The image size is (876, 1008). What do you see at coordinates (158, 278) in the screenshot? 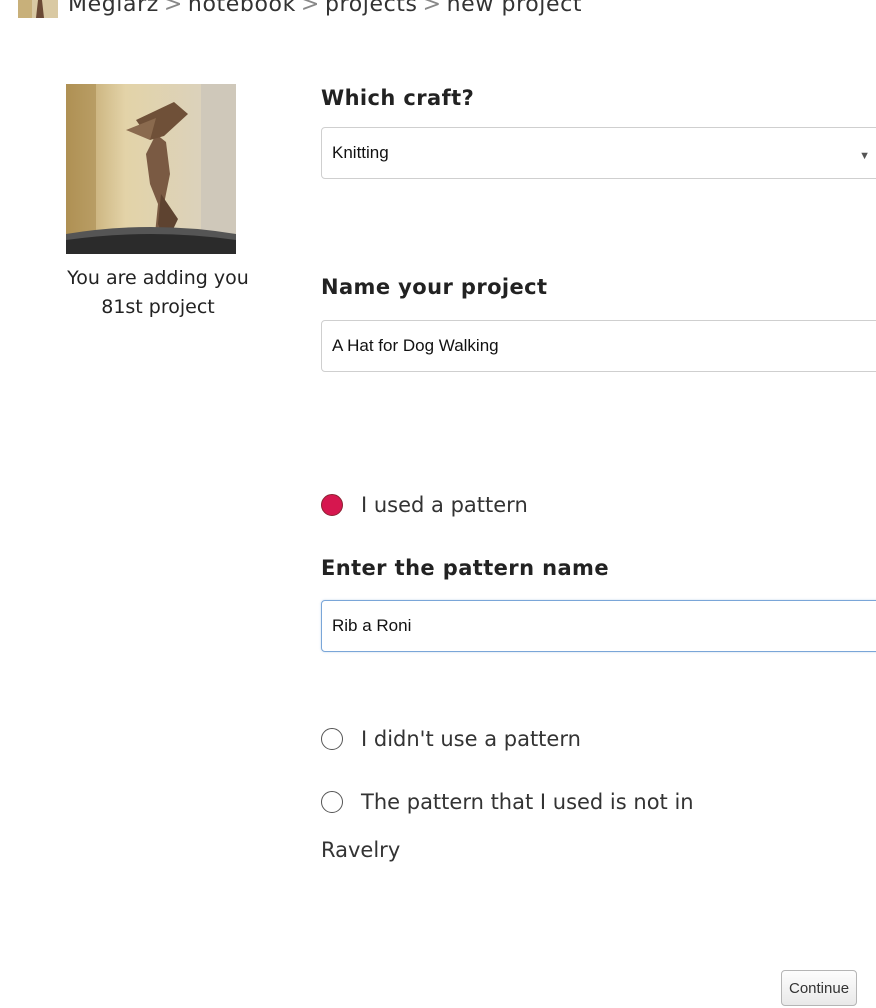
I see `adding-line-1: You are adding you` at bounding box center [158, 278].